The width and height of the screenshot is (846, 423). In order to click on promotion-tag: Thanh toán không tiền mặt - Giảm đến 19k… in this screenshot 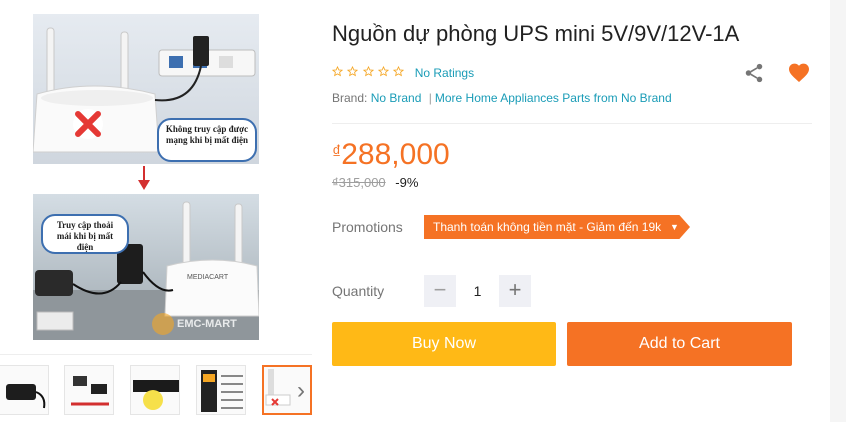, I will do `click(557, 227)`.